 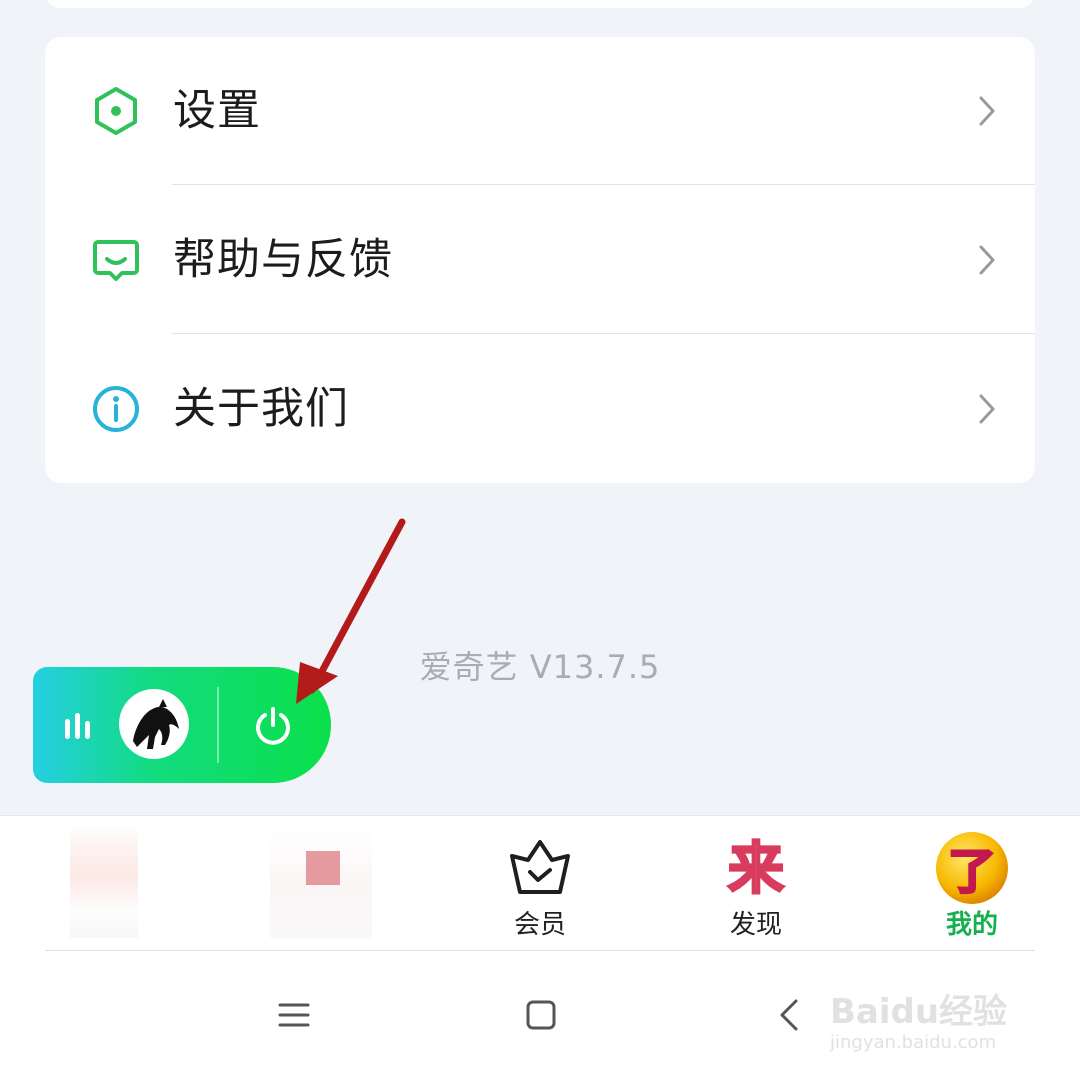 I want to click on tab-discover: 来 发现, so click(x=756, y=883).